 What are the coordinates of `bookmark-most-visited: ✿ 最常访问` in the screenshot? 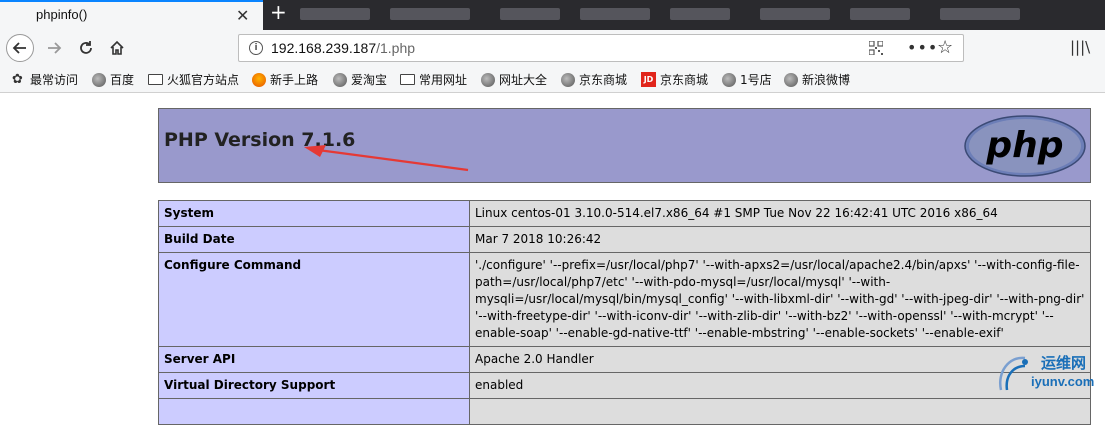 It's located at (45, 79).